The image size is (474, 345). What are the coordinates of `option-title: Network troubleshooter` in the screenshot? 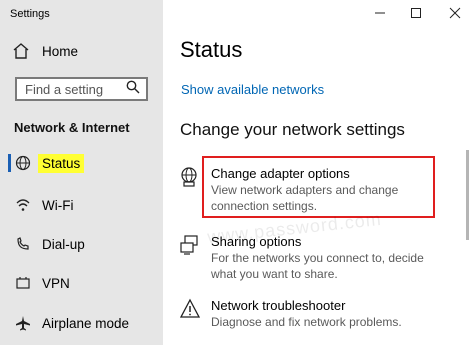 It's located at (278, 305).